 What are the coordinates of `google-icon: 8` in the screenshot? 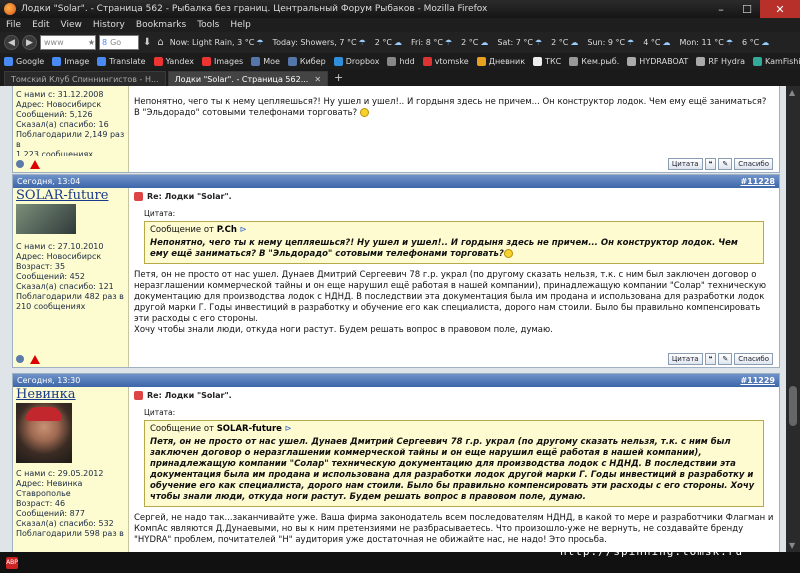 It's located at (105, 42).